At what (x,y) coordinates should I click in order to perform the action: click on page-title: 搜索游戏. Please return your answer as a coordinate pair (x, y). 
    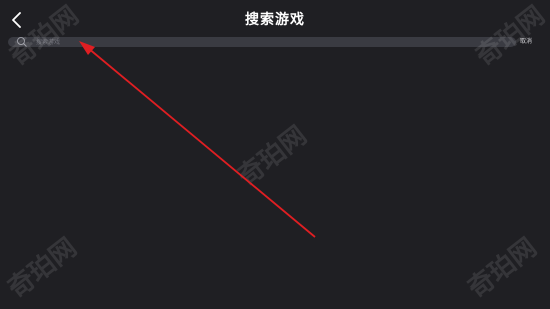
    Looking at the image, I should click on (275, 20).